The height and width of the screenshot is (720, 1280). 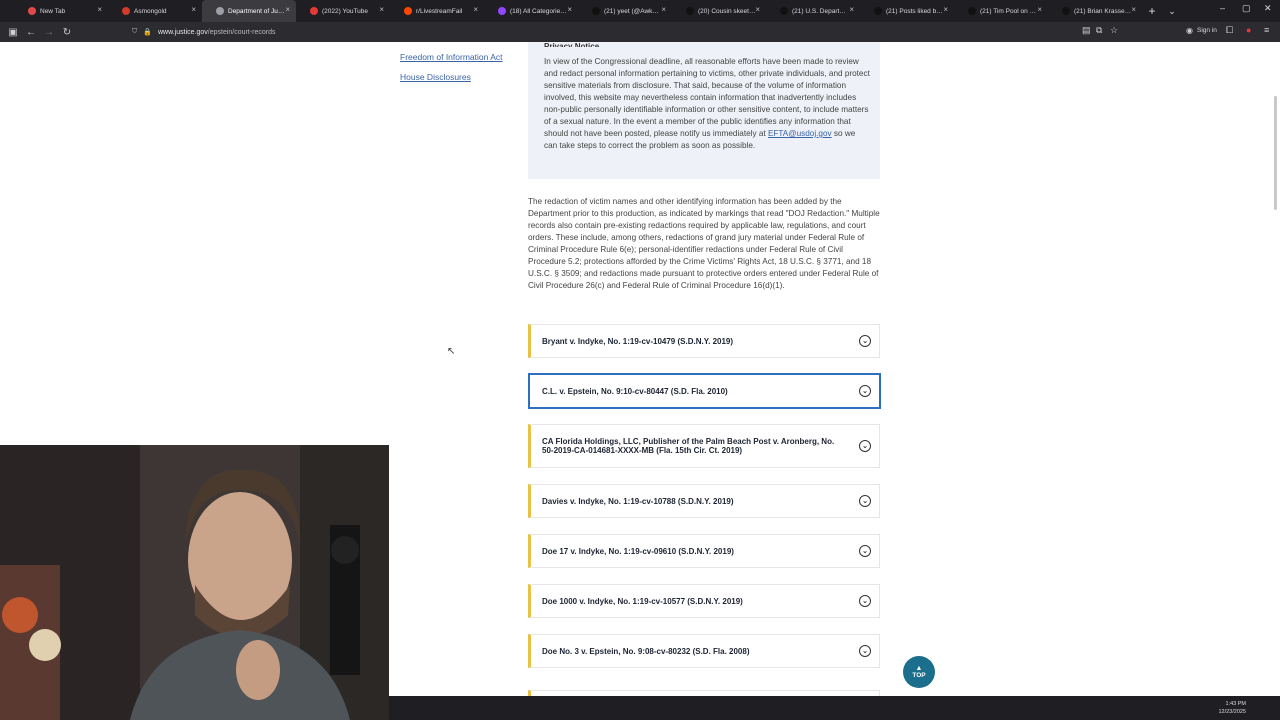 I want to click on back-button: ←, so click(x=31, y=32).